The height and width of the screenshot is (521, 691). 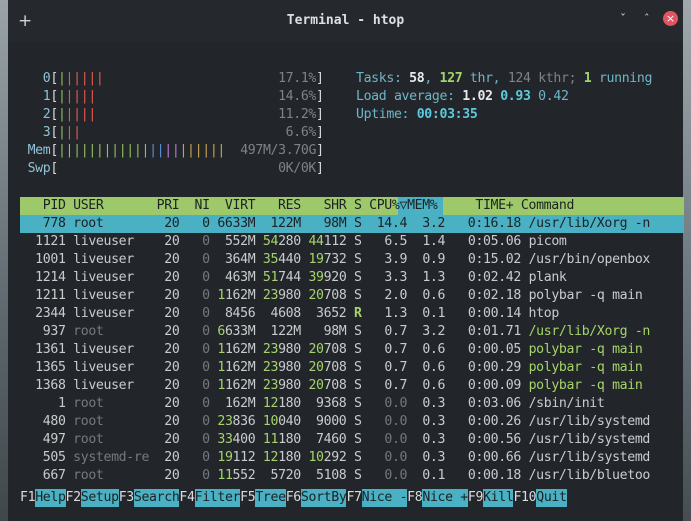 I want to click on cpu-meter-1: 1[||||| 14.6%], so click(x=172, y=96).